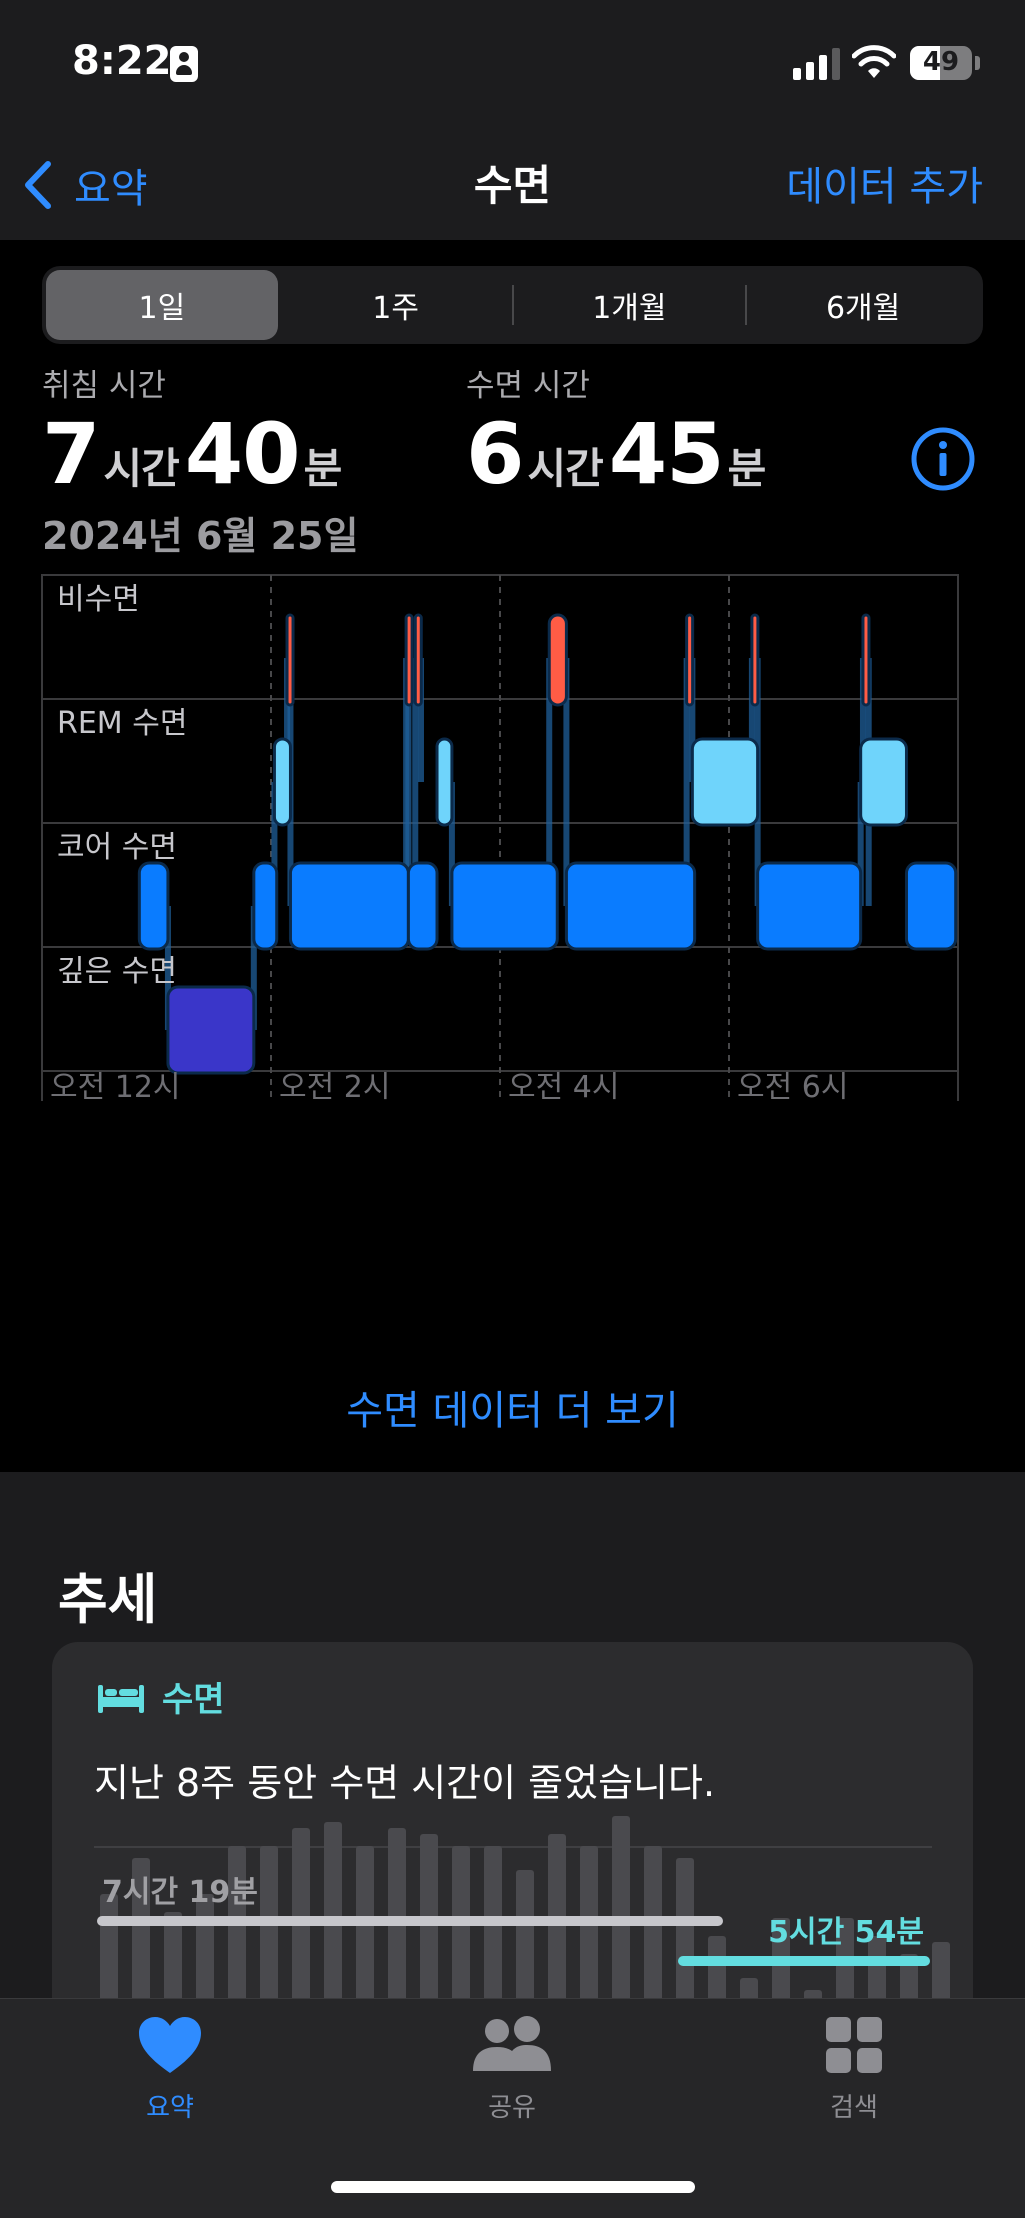 This screenshot has height=2218, width=1025. Describe the element at coordinates (512, 2043) in the screenshot. I see `people-icon` at that location.